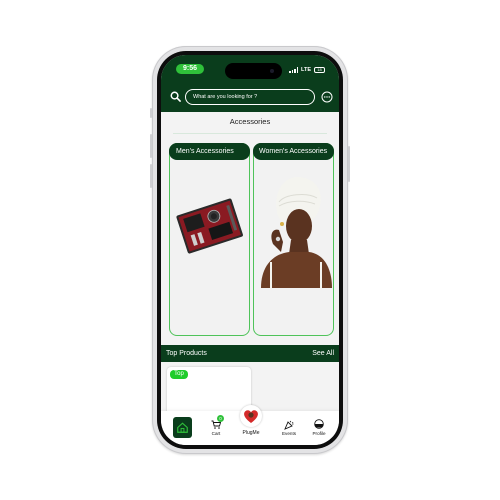  What do you see at coordinates (251, 433) in the screenshot?
I see `nav-plugme-label: PlugMe` at bounding box center [251, 433].